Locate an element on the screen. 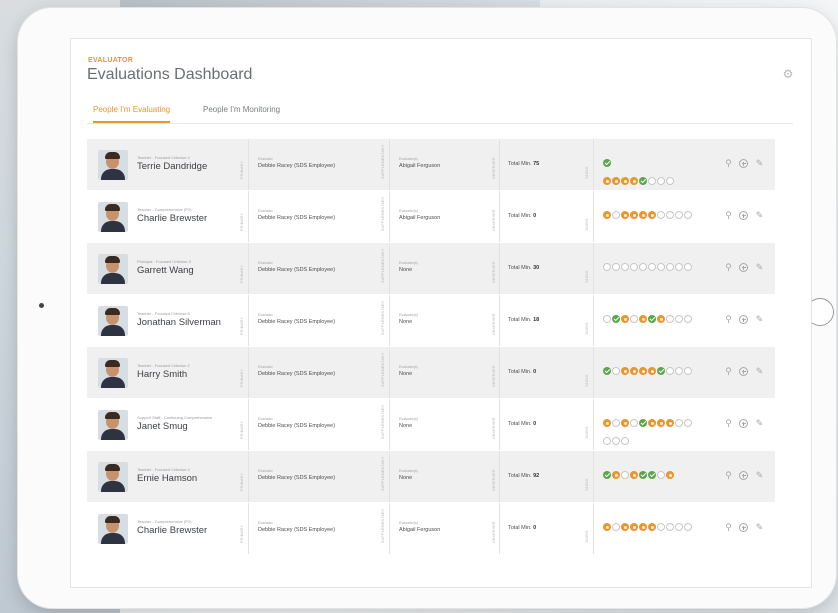  evaluator-label: Evaluator is located at coordinates (265, 211).